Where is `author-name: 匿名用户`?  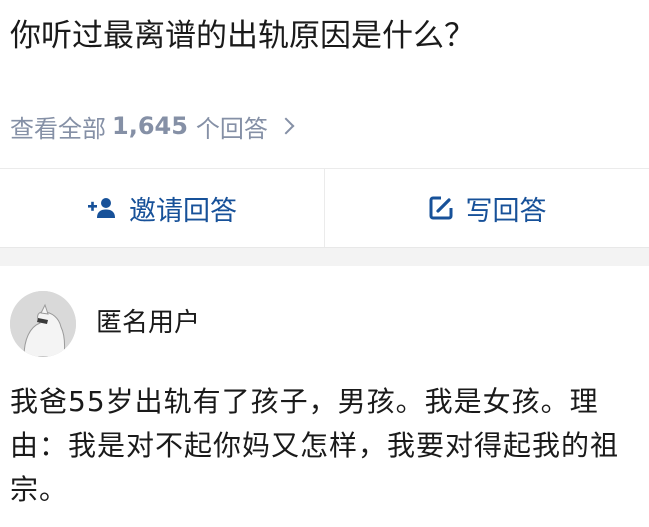
author-name: 匿名用户 is located at coordinates (148, 323).